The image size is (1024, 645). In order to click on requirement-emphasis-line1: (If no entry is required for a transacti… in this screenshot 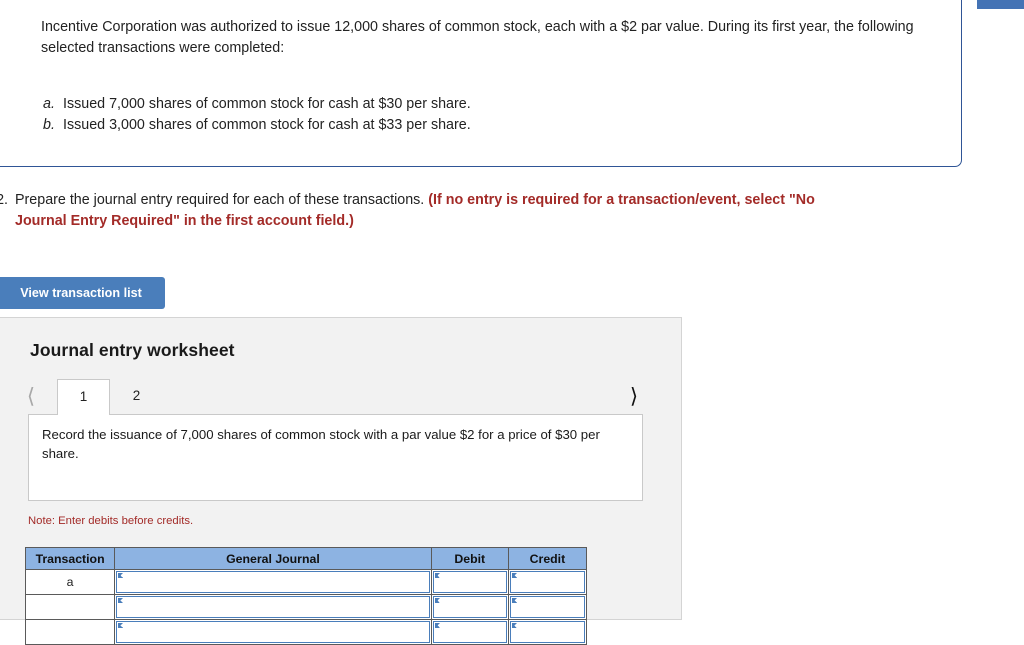, I will do `click(621, 200)`.